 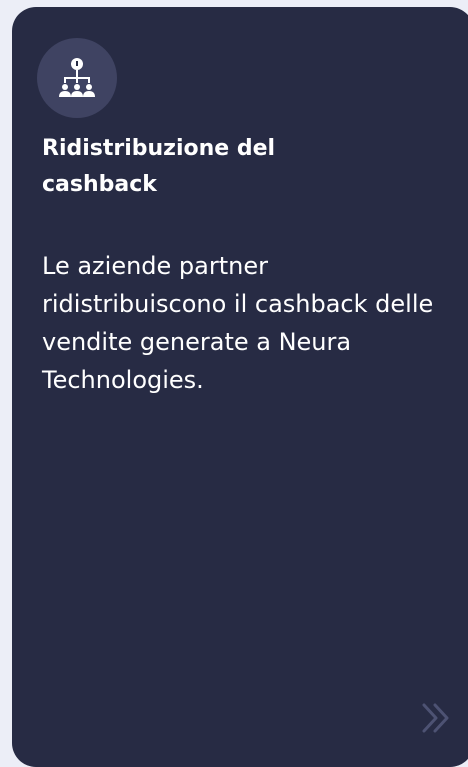 I want to click on icon-badge, so click(x=77, y=78).